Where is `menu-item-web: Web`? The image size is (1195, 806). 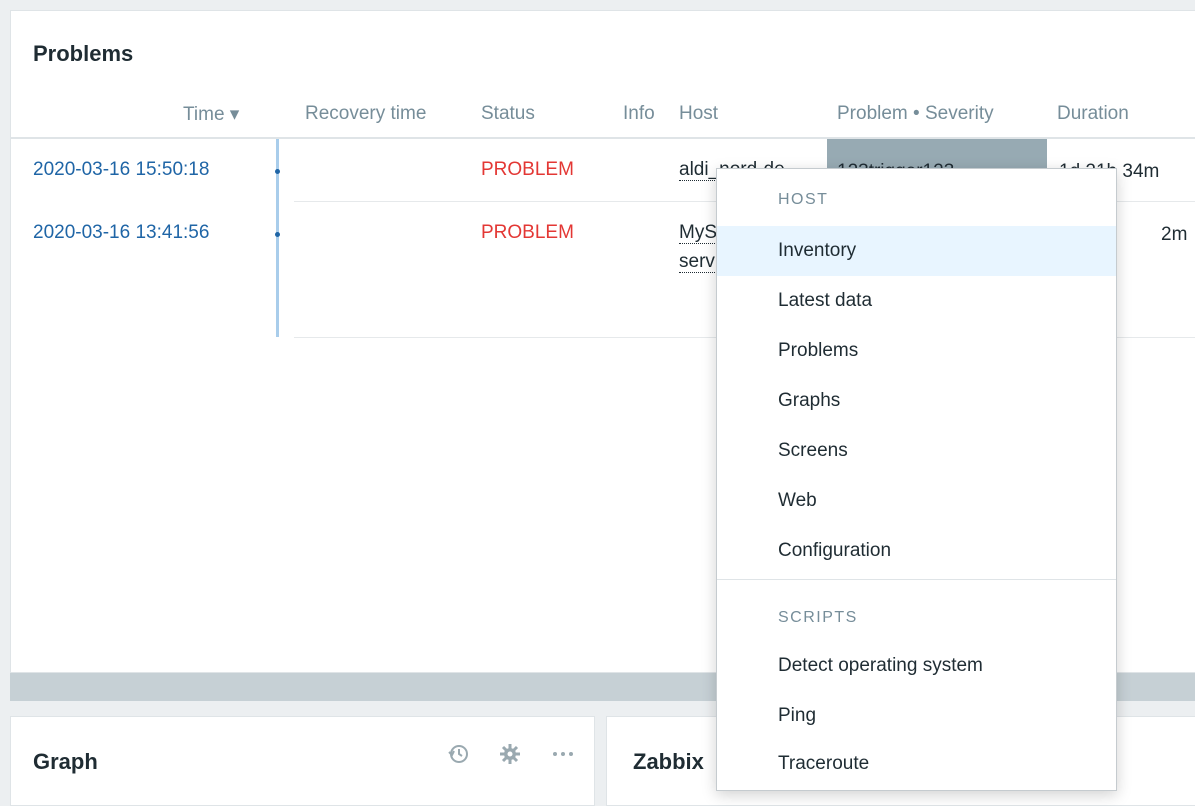 menu-item-web: Web is located at coordinates (916, 501).